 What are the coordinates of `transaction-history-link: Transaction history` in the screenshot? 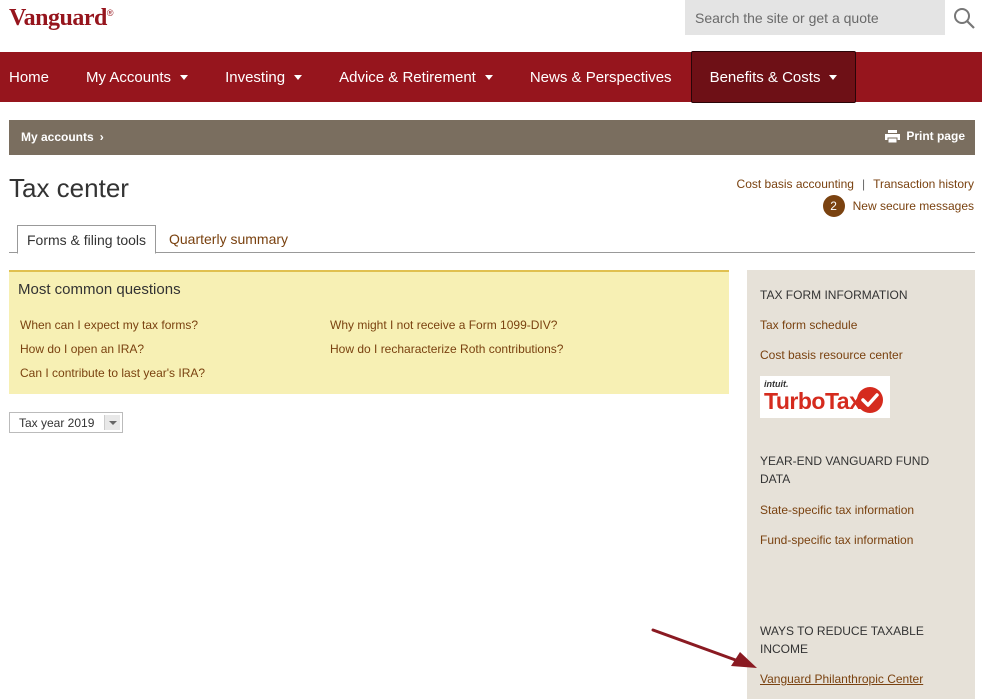 It's located at (923, 184).